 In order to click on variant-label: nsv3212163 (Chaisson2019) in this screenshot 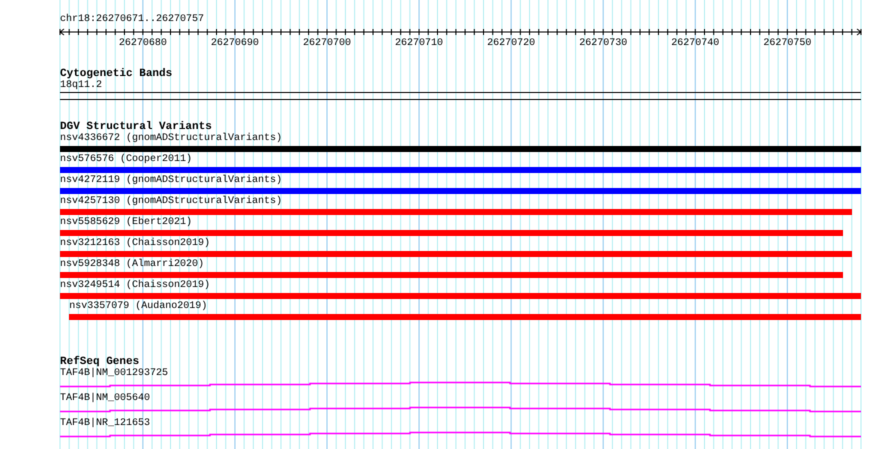, I will do `click(135, 244)`.